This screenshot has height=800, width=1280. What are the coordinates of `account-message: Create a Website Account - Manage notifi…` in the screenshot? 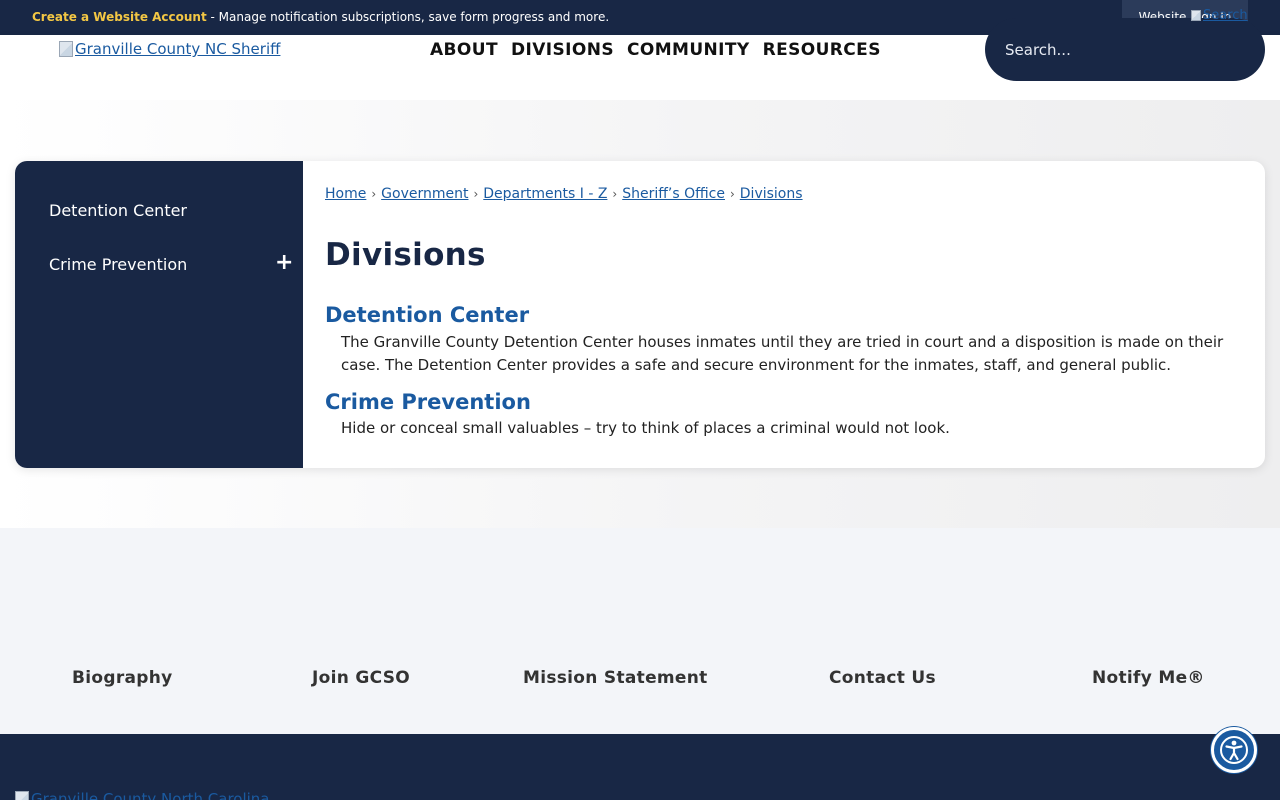 It's located at (320, 17).